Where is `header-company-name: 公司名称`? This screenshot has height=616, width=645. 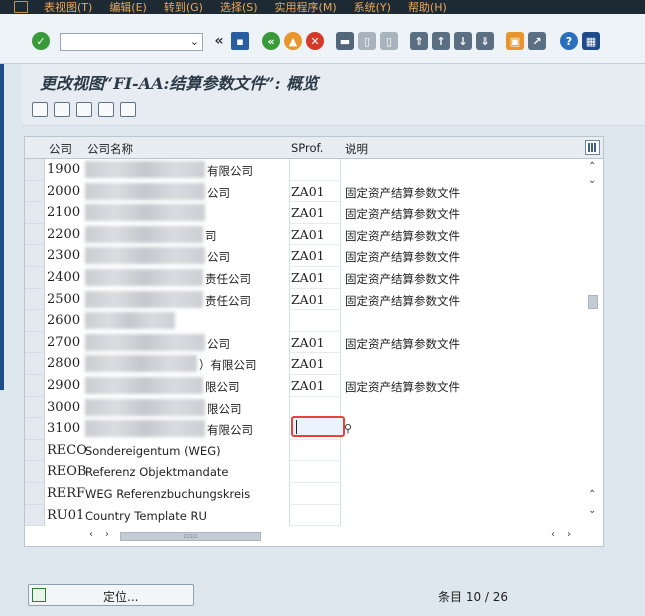 header-company-name: 公司名称 is located at coordinates (110, 149).